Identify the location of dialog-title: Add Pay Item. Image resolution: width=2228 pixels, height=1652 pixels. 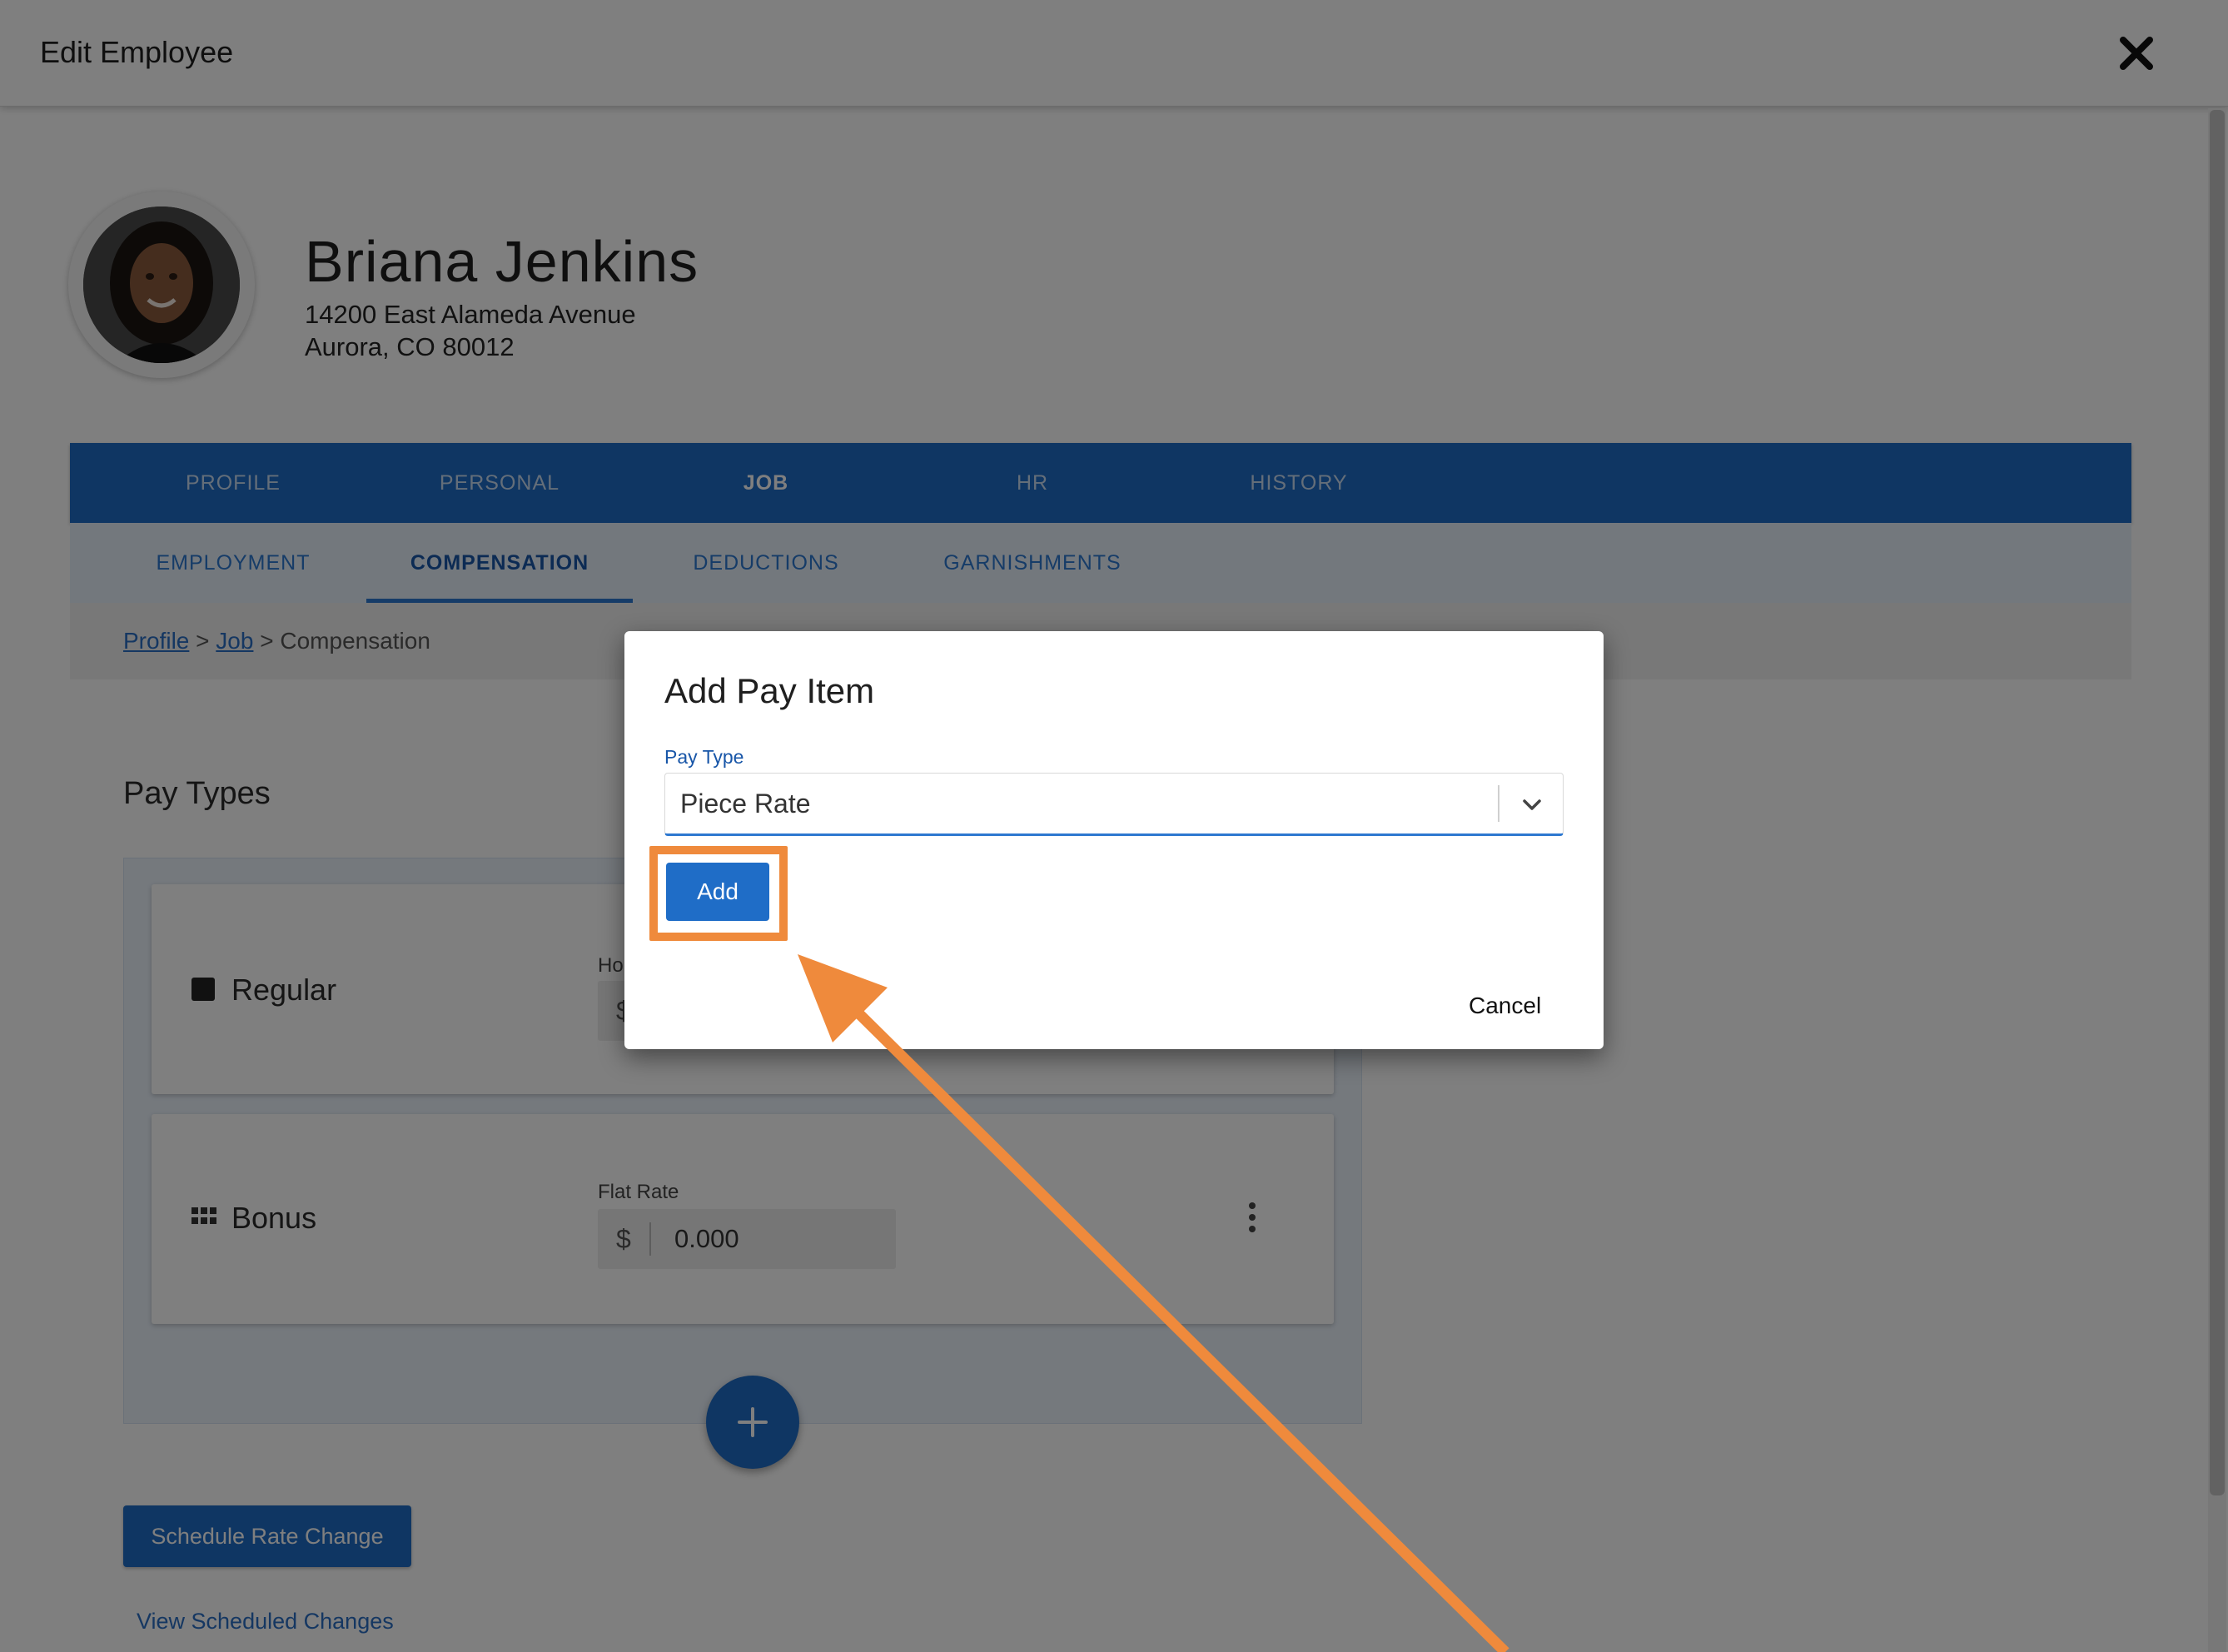
(770, 690).